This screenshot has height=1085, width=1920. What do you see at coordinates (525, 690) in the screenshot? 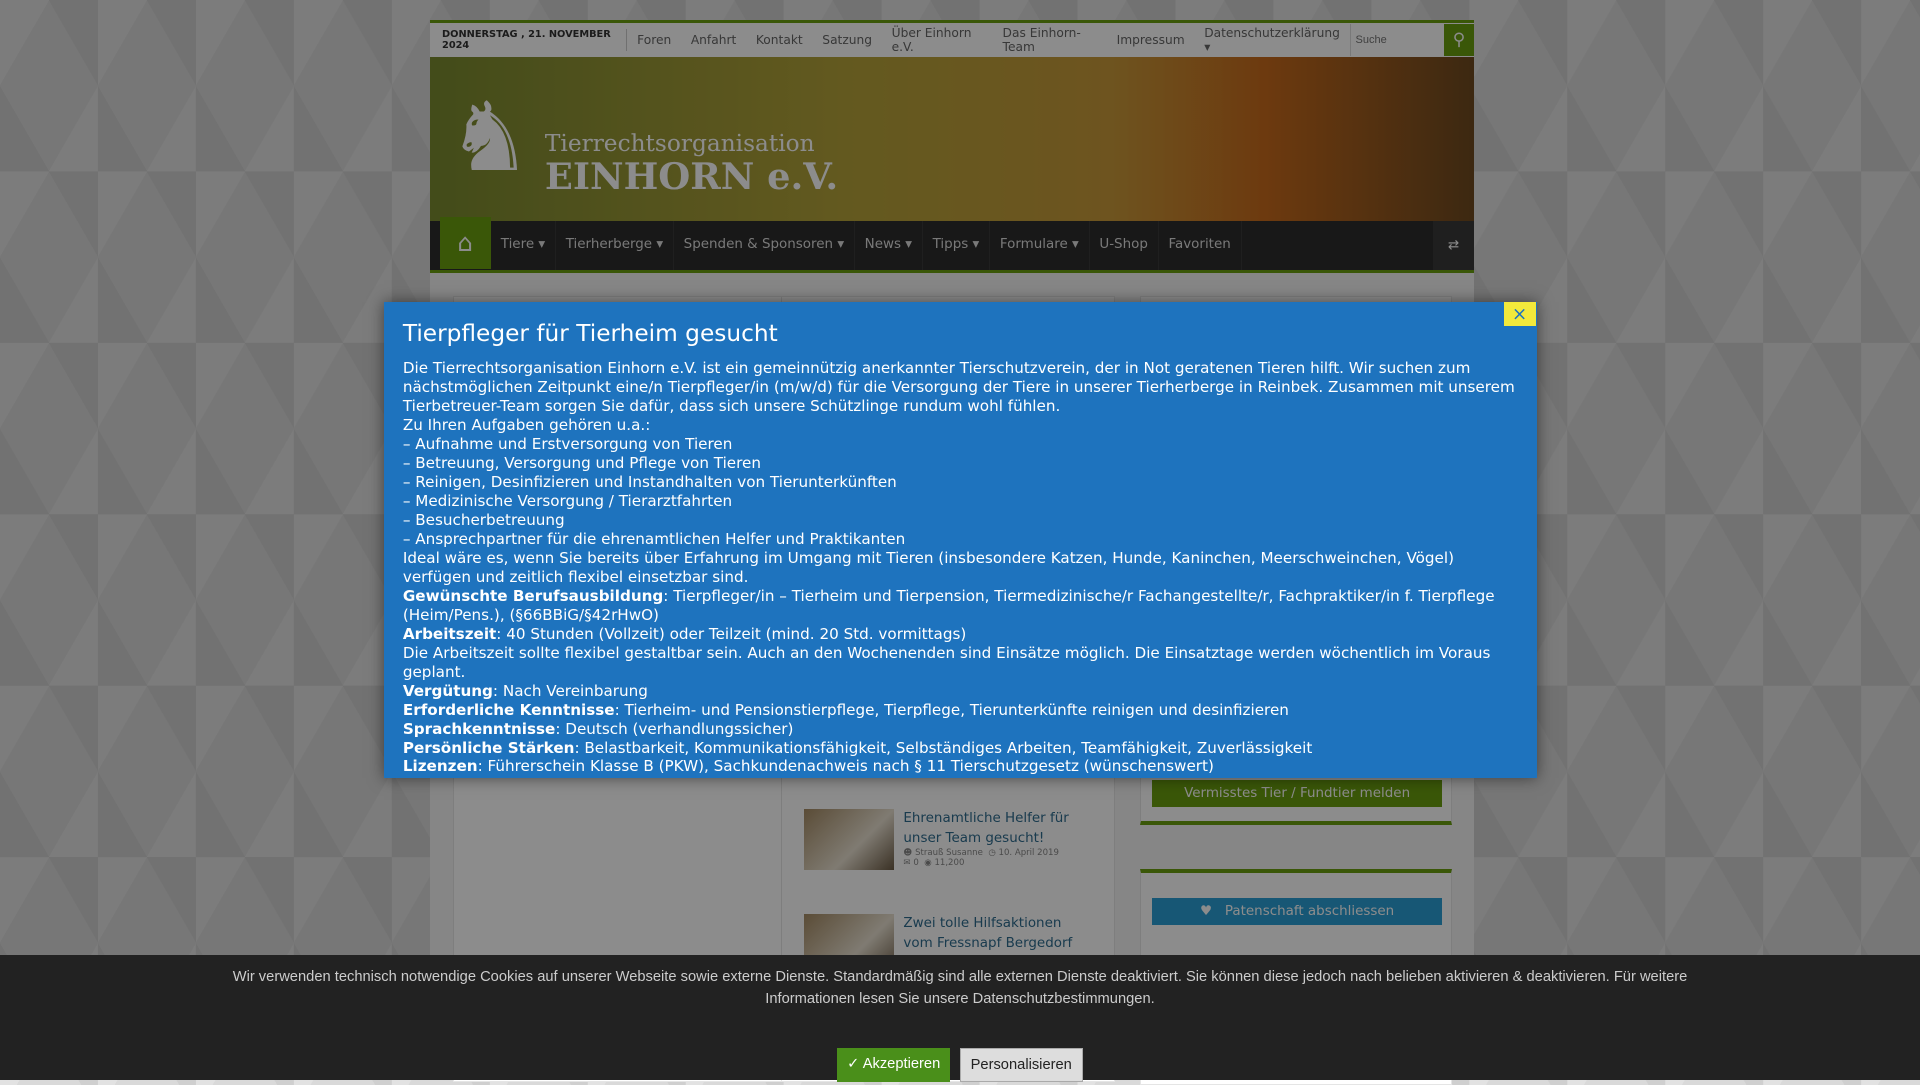
I see `field-verguetung: Vergütung: Nach Vereinbarung` at bounding box center [525, 690].